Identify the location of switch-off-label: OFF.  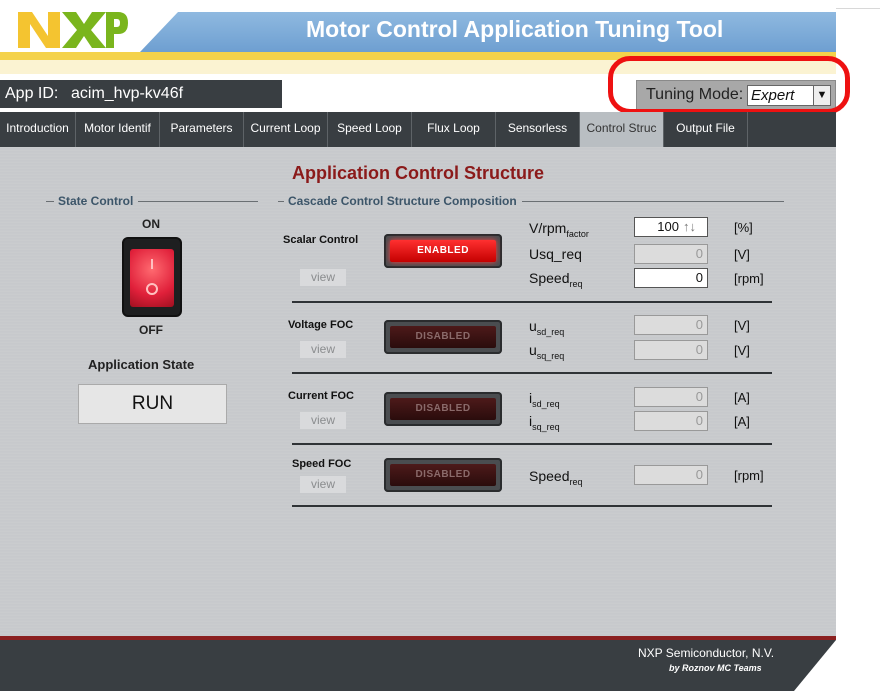
(151, 330).